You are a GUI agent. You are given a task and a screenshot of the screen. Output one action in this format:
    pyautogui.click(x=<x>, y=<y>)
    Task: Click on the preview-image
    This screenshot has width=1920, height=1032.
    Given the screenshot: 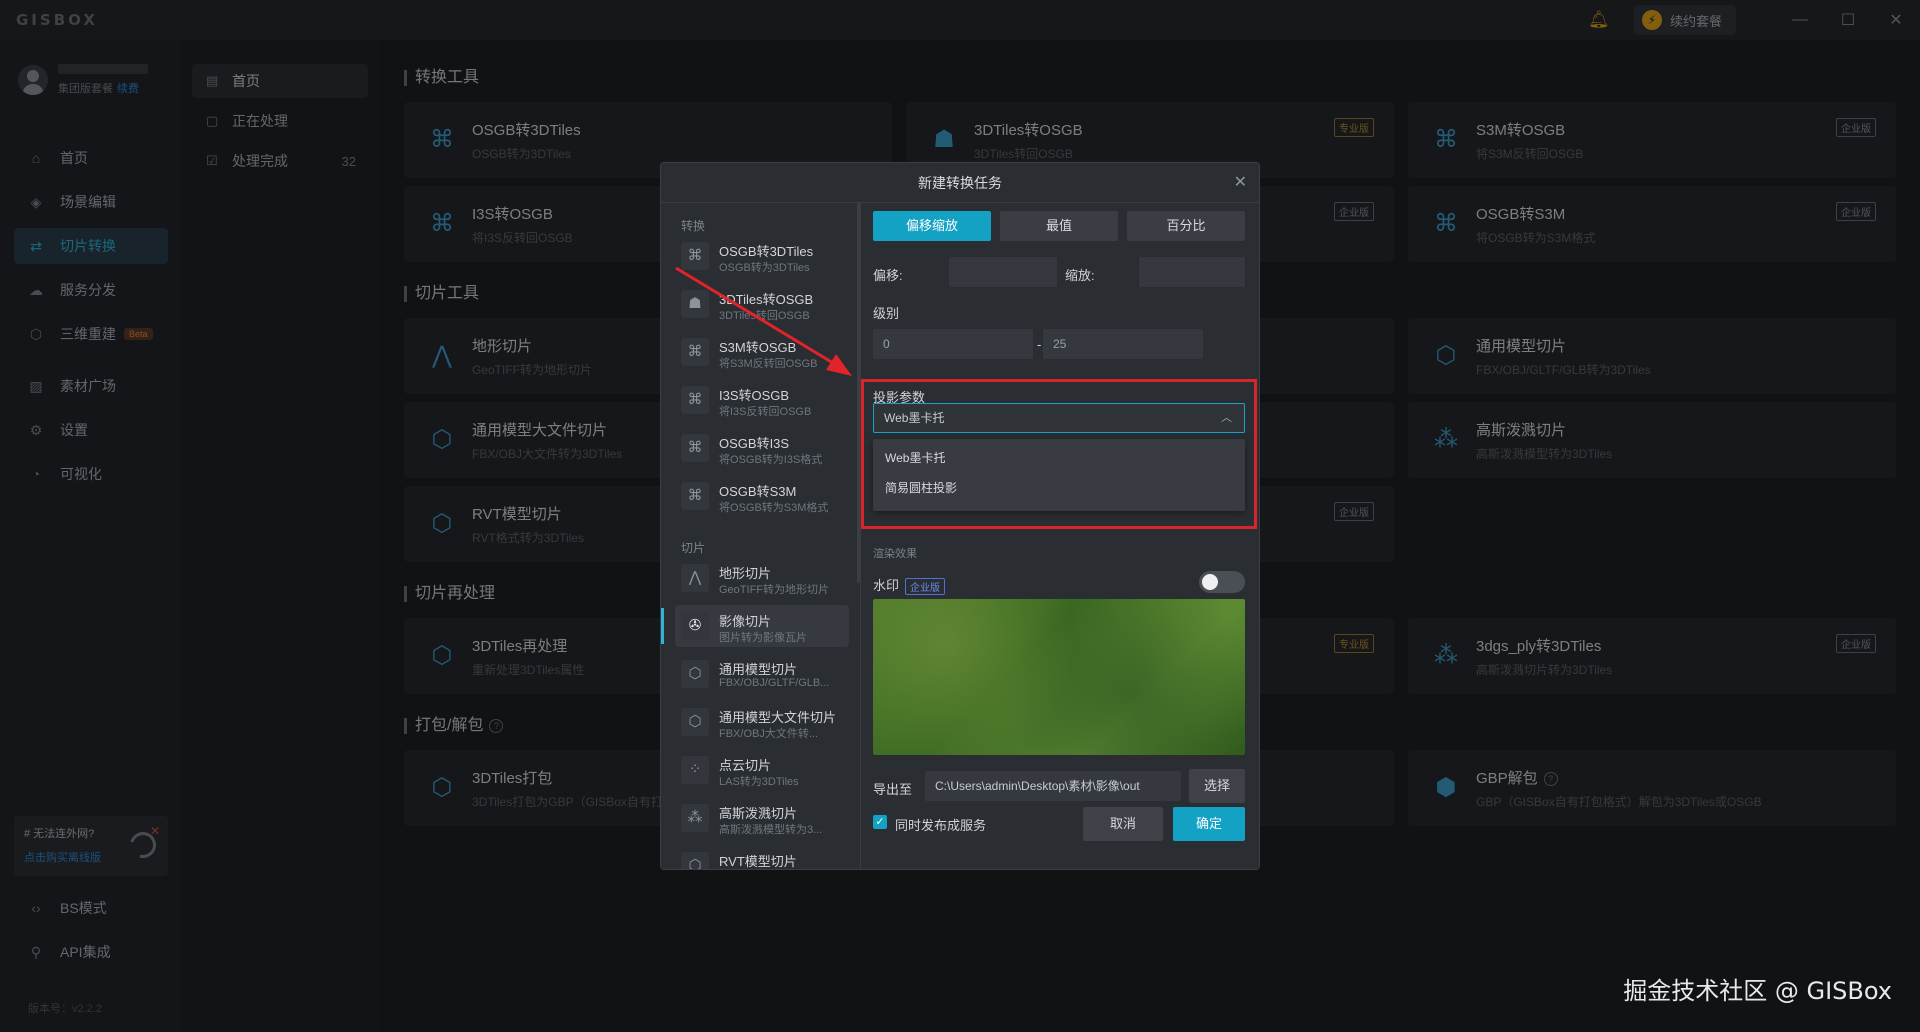 What is the action you would take?
    pyautogui.click(x=1059, y=677)
    